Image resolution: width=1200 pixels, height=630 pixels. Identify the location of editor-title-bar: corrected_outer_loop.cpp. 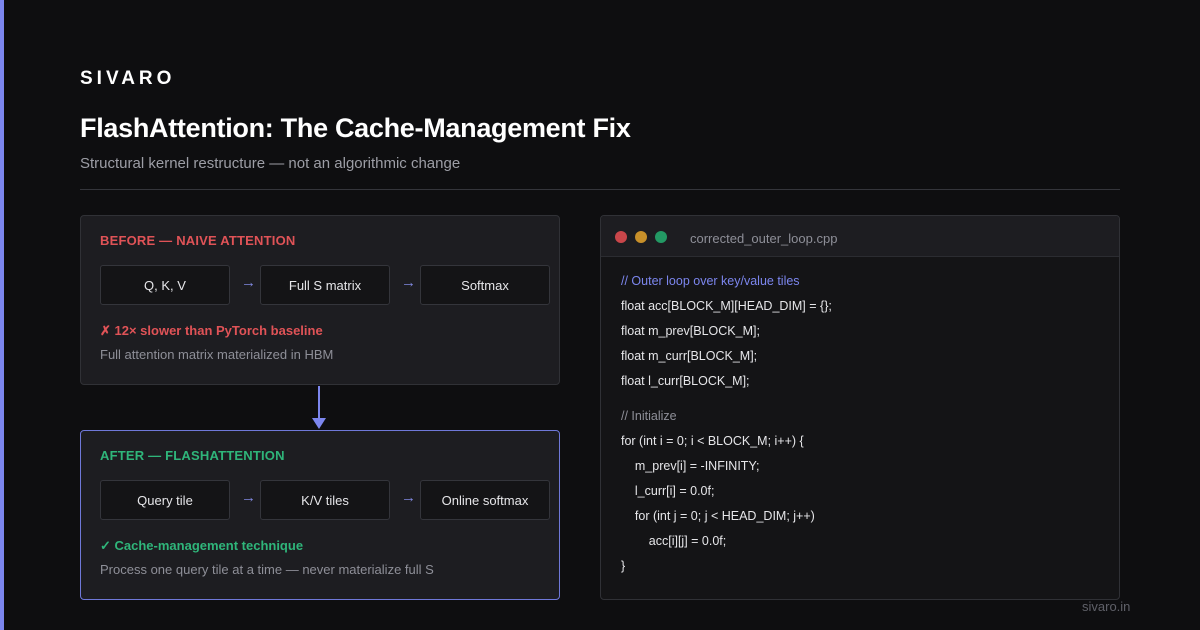
(860, 236).